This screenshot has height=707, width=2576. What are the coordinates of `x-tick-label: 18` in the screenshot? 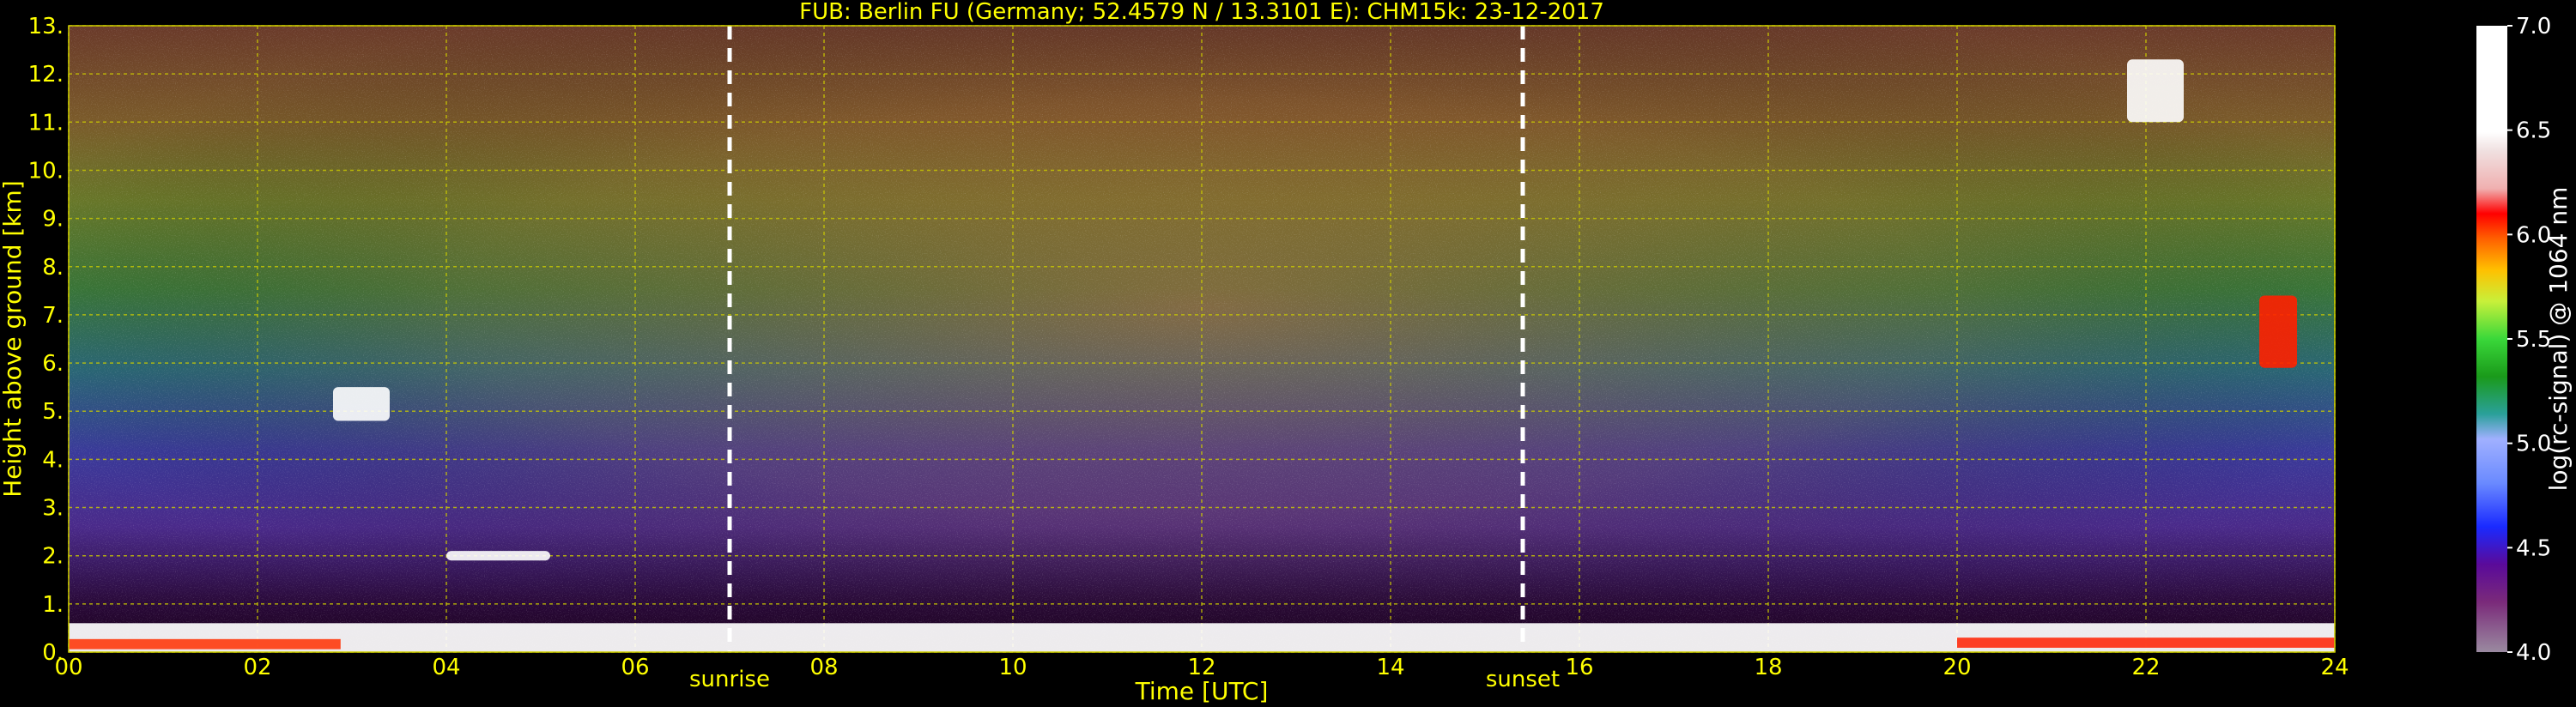 It's located at (1768, 667).